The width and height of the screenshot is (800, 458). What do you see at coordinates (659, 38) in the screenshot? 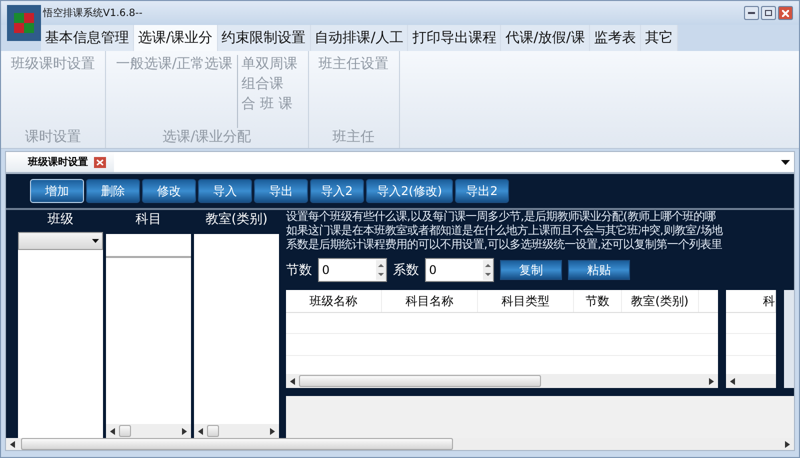
I see `menu-tab: 其它` at bounding box center [659, 38].